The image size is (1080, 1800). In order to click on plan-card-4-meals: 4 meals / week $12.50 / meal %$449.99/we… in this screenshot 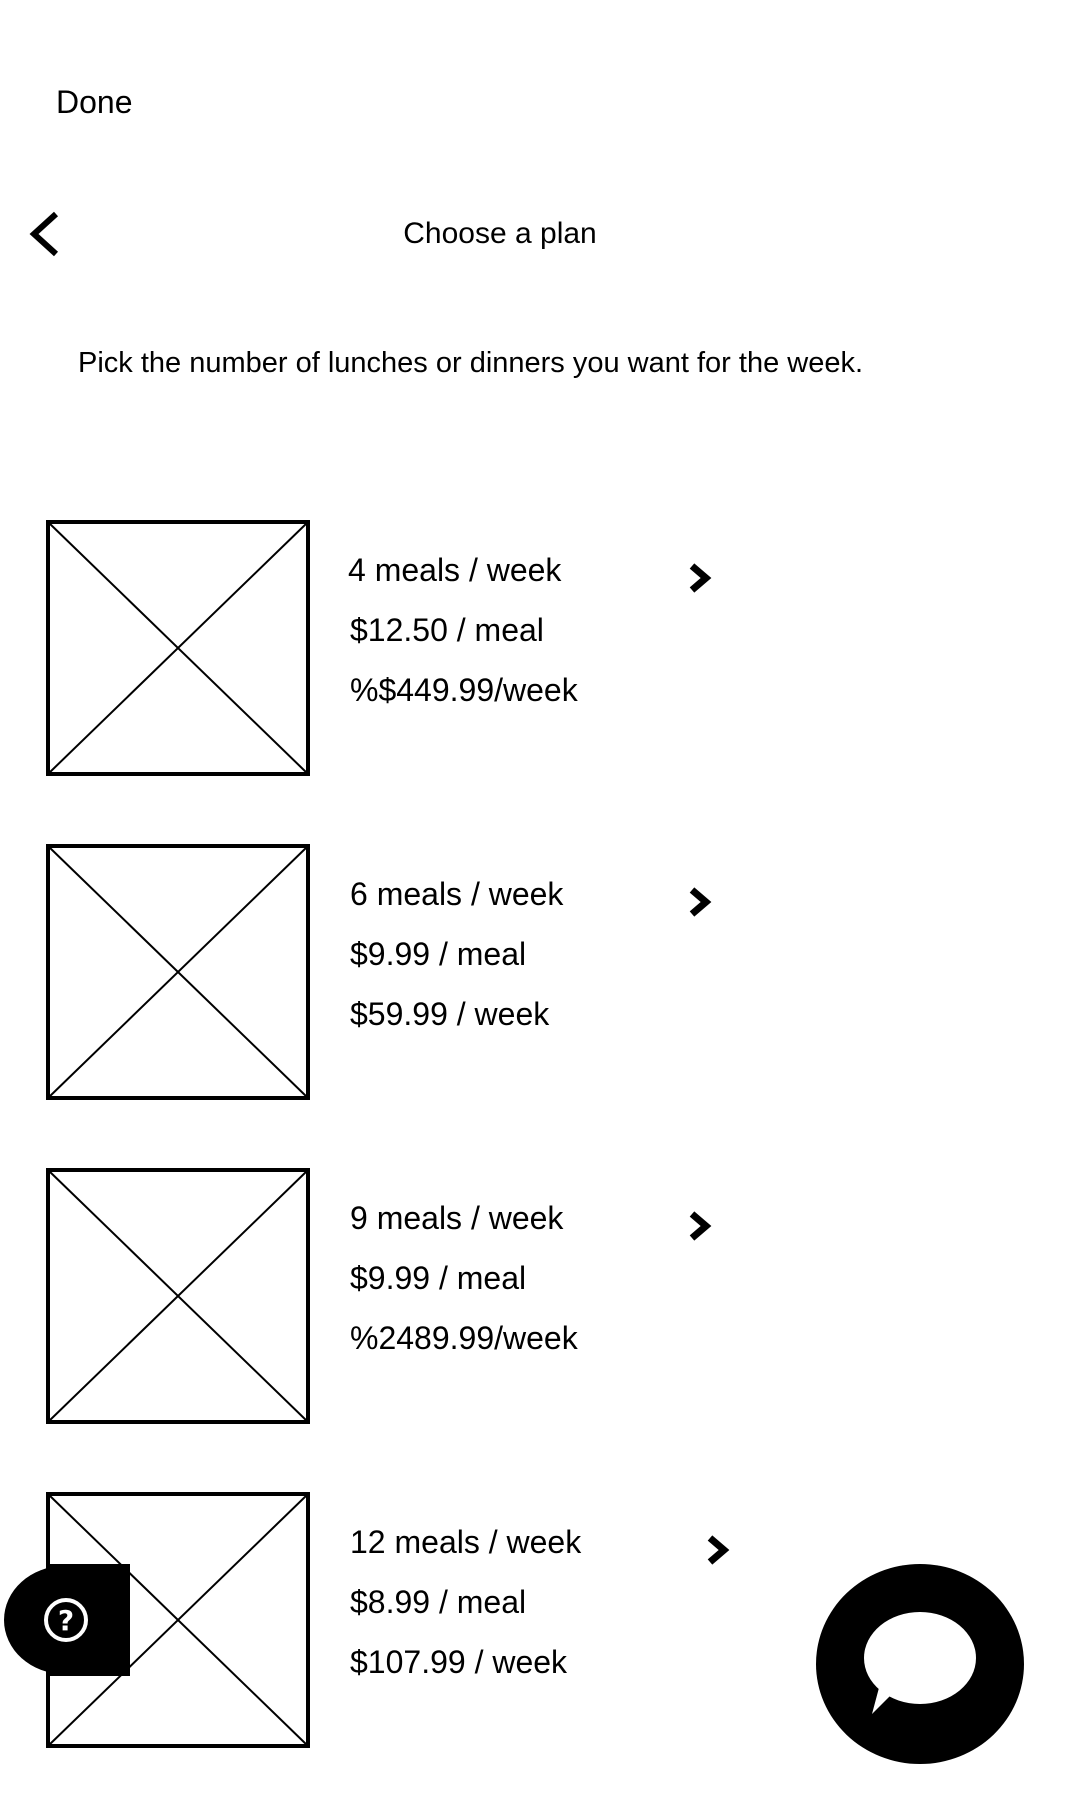, I will do `click(540, 650)`.